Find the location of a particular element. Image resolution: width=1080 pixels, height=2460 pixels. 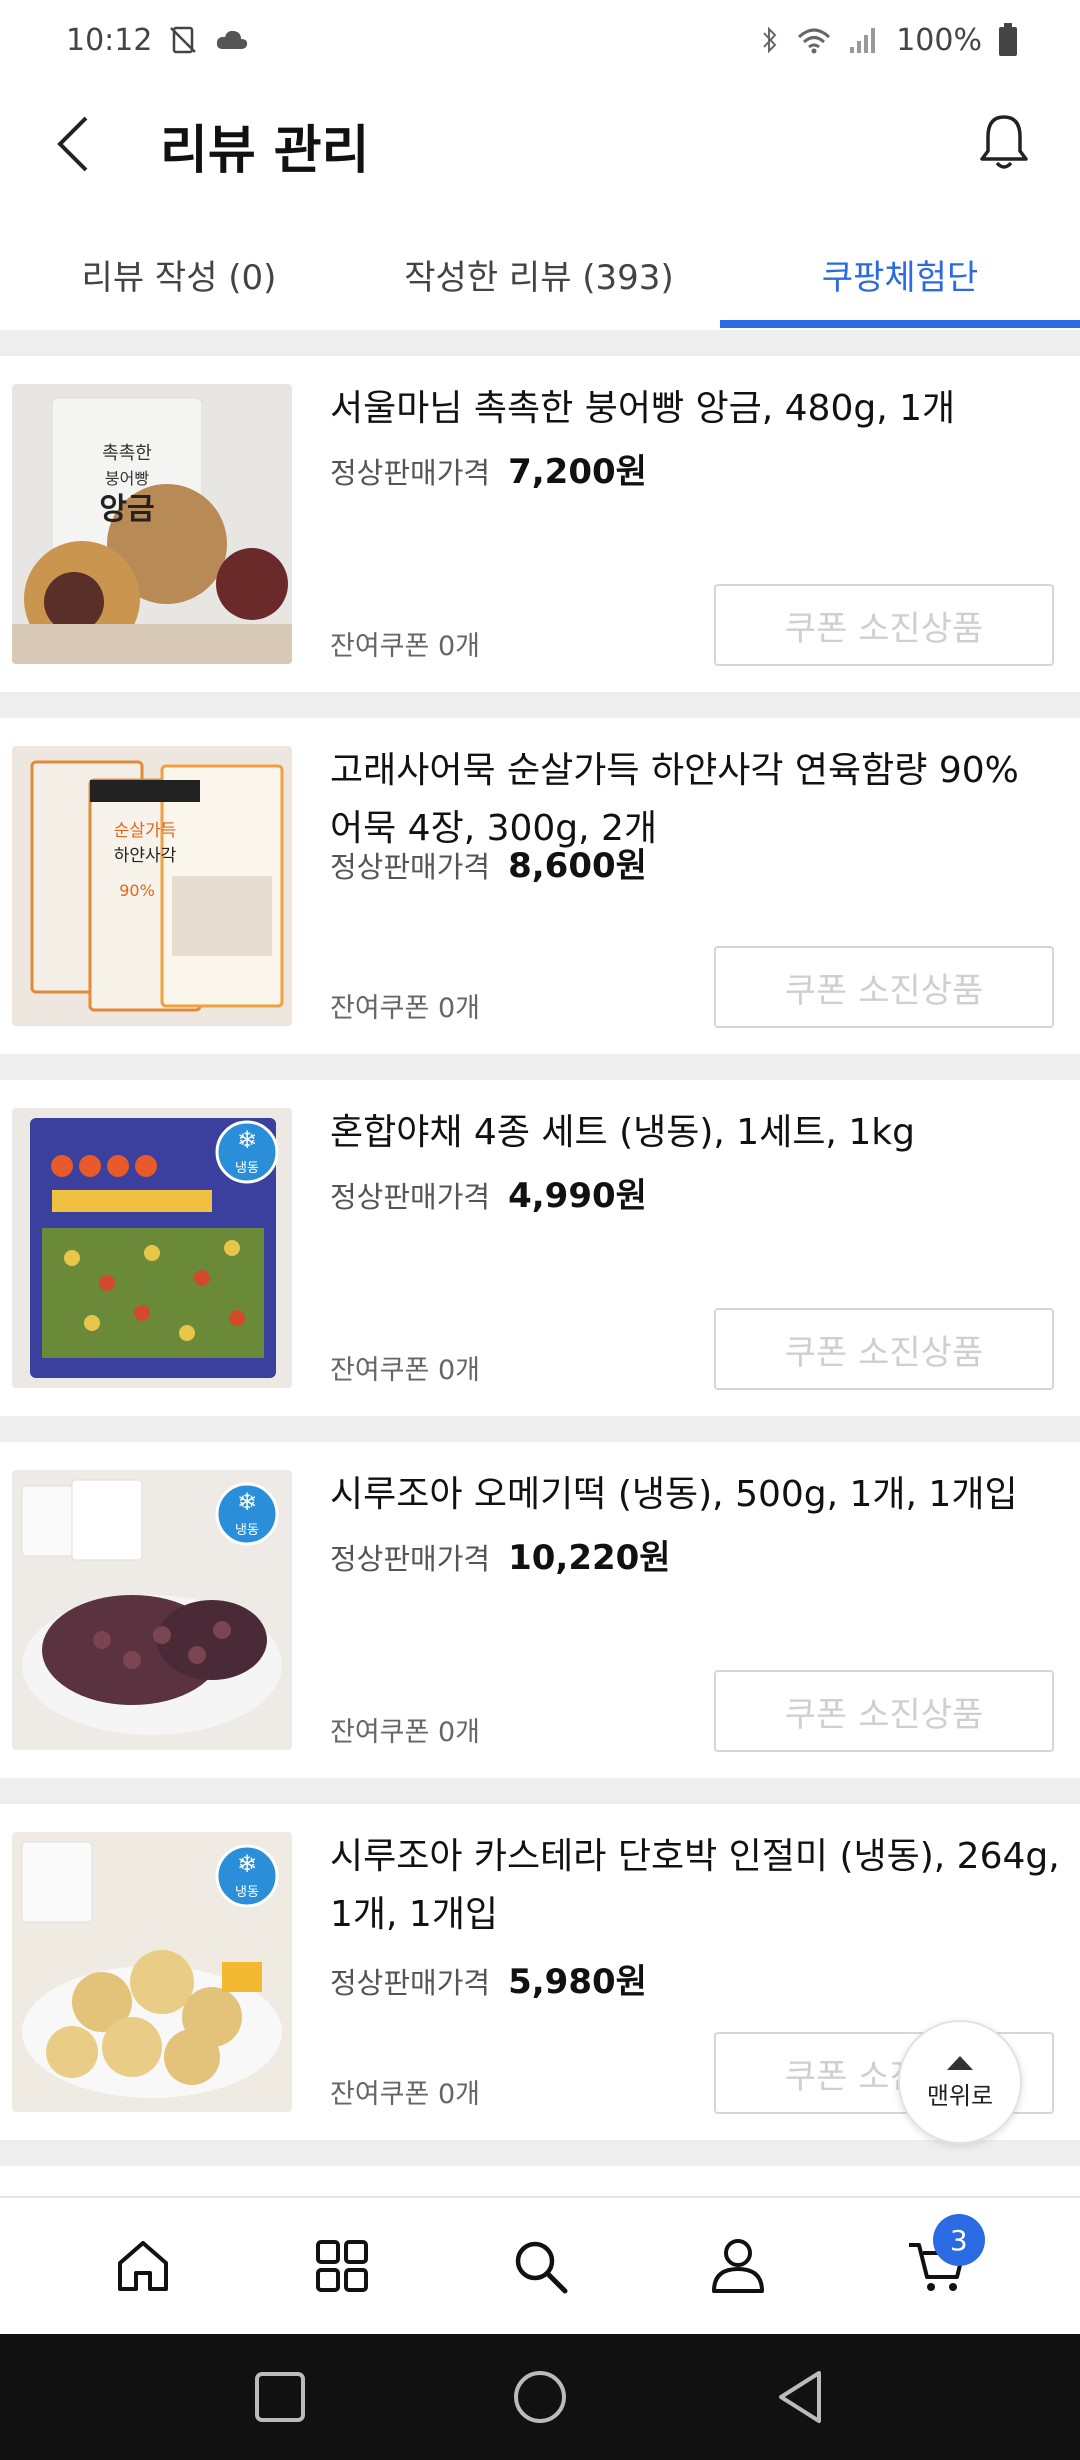

search-icon is located at coordinates (541, 2267).